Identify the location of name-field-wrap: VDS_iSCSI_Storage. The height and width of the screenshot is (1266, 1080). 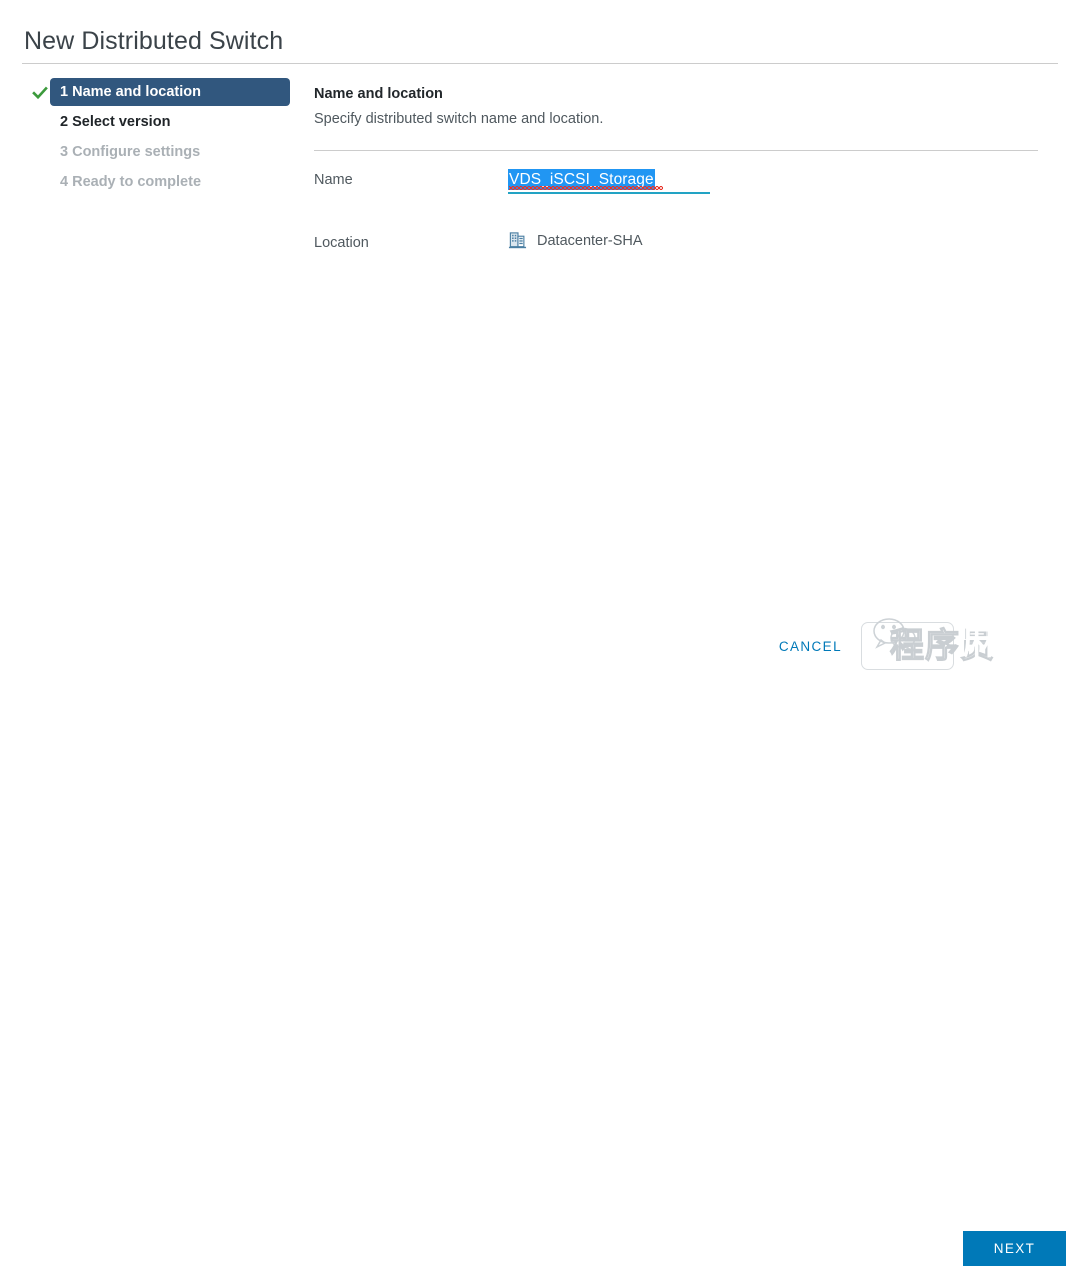
(609, 181).